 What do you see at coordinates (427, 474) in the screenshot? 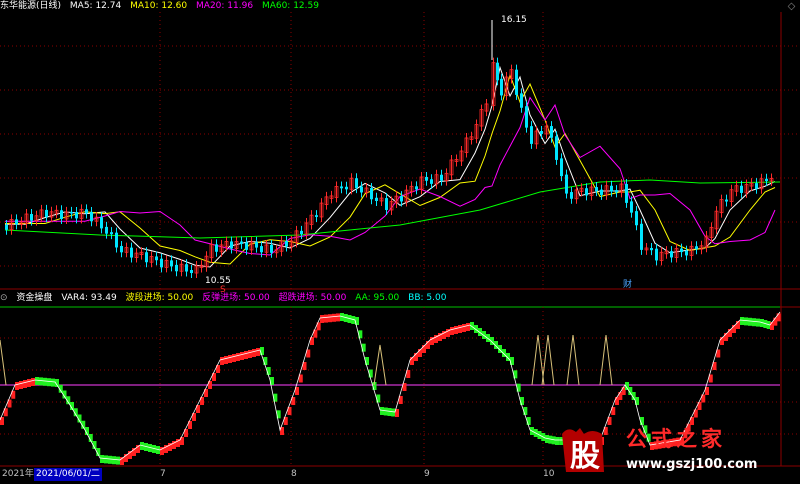
I see `month-9: 9` at bounding box center [427, 474].